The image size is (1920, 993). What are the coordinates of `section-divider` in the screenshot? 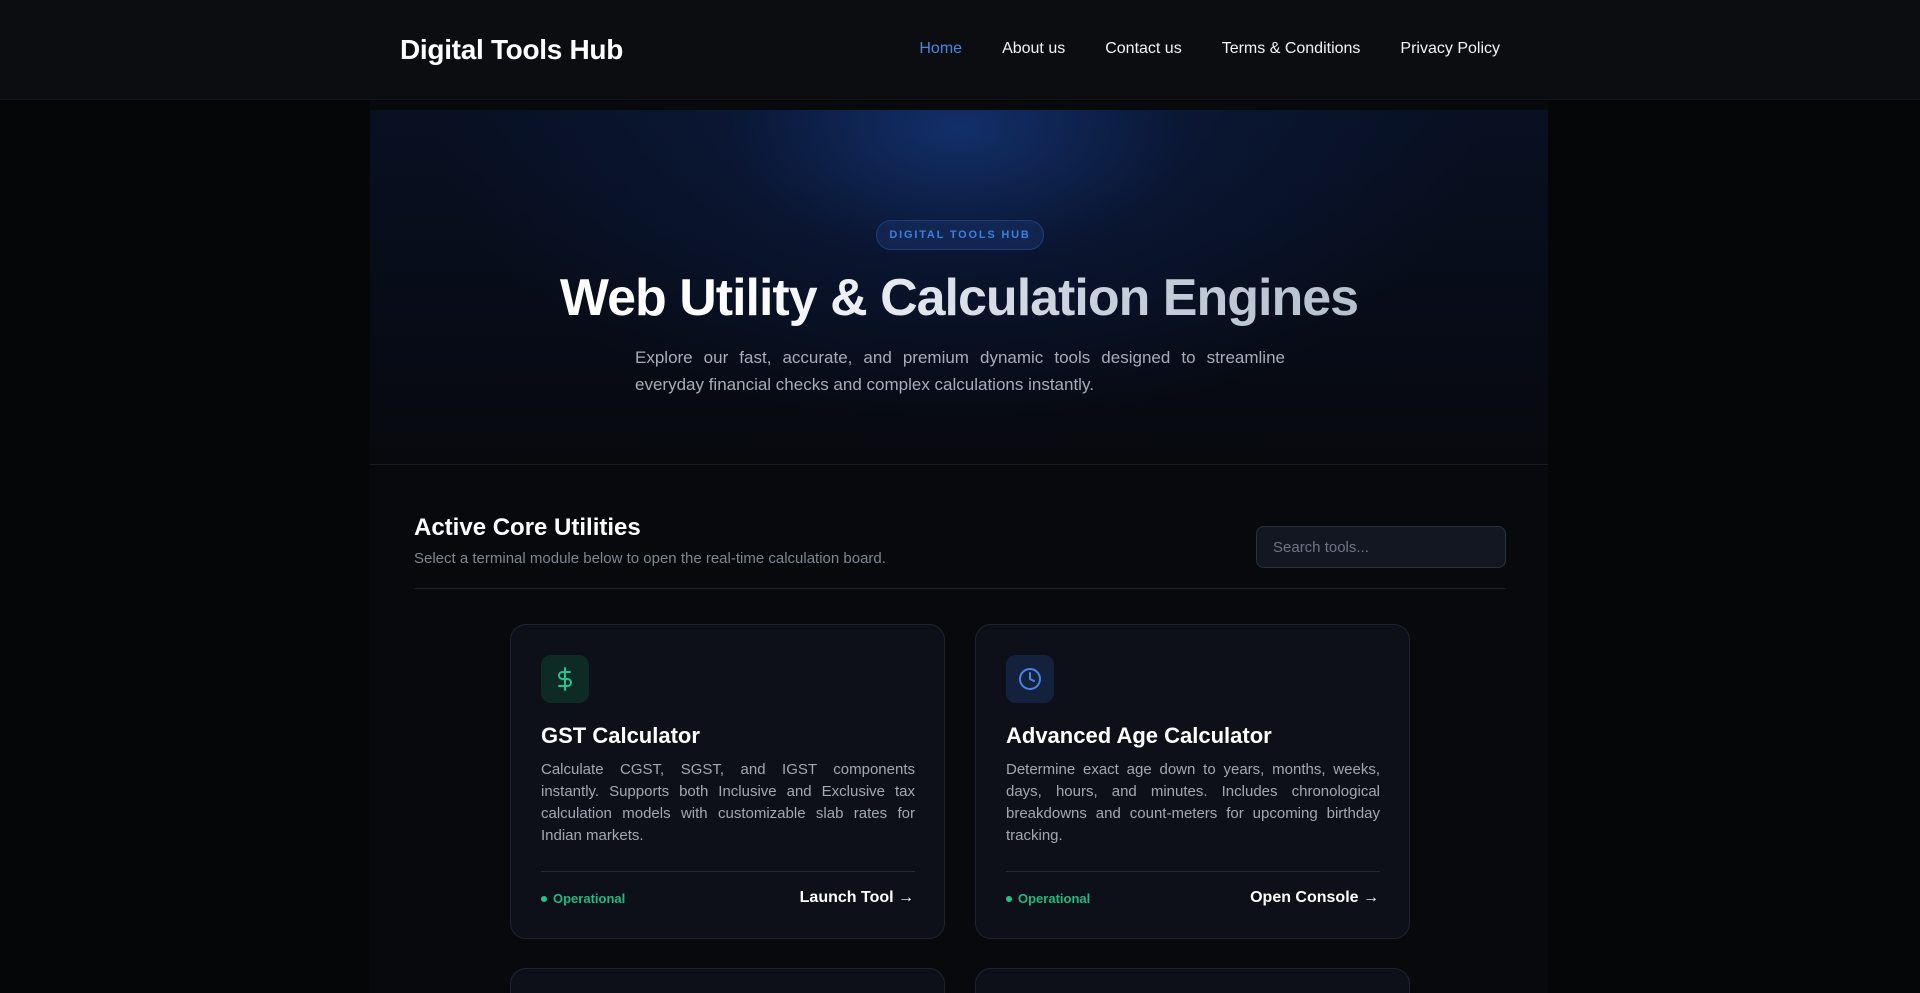 It's located at (960, 588).